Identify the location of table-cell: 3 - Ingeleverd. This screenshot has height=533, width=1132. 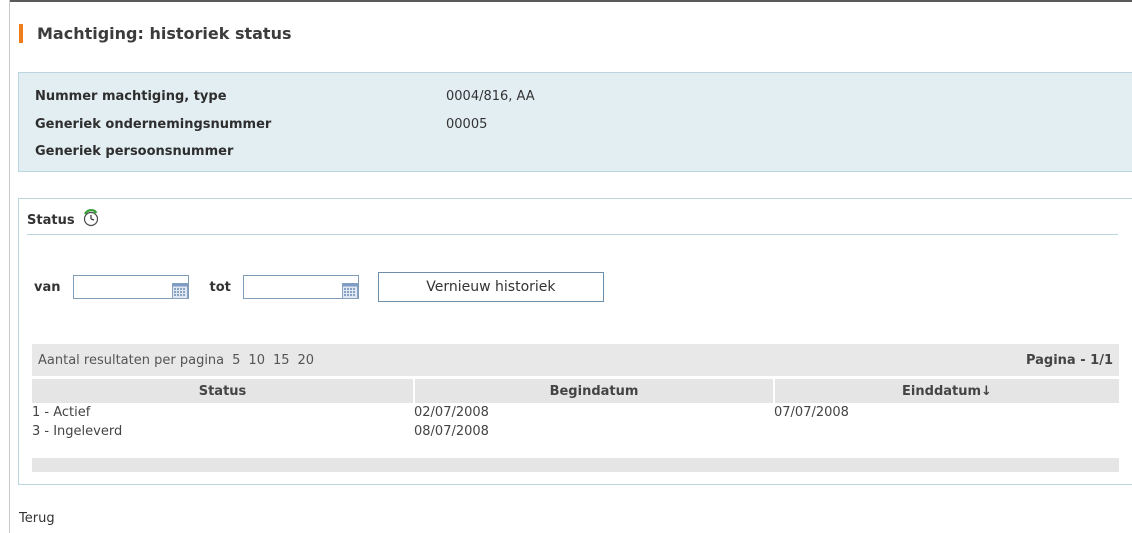
(77, 431).